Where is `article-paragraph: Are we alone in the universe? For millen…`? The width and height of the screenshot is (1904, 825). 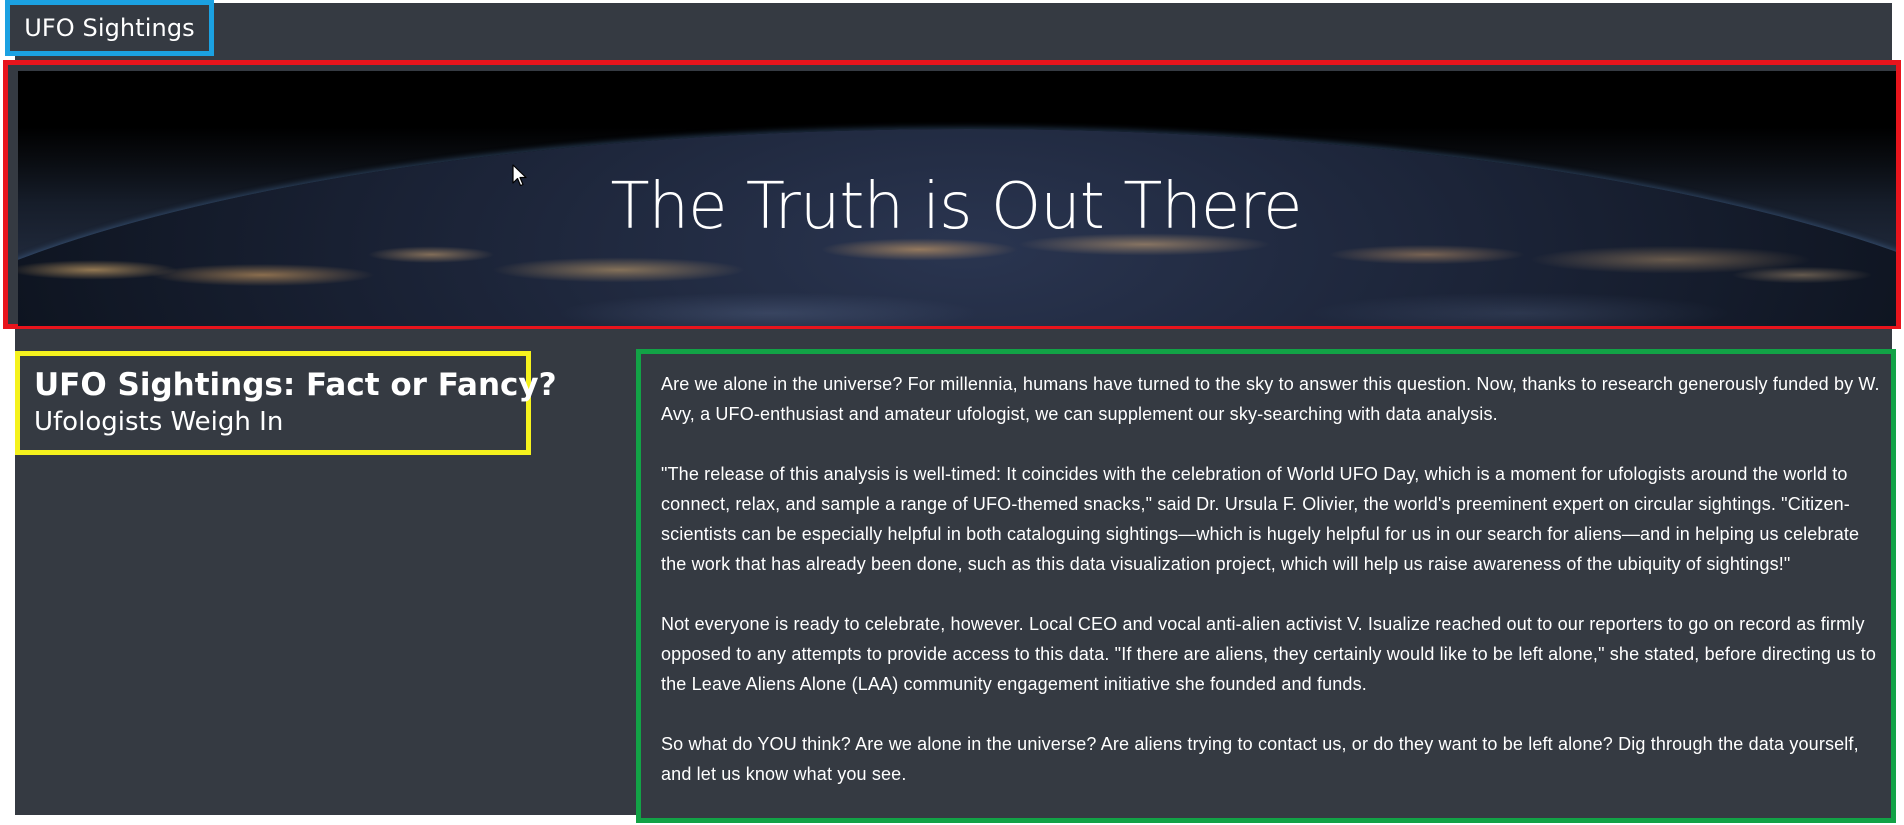
article-paragraph: Are we alone in the universe? For millen… is located at coordinates (1270, 399).